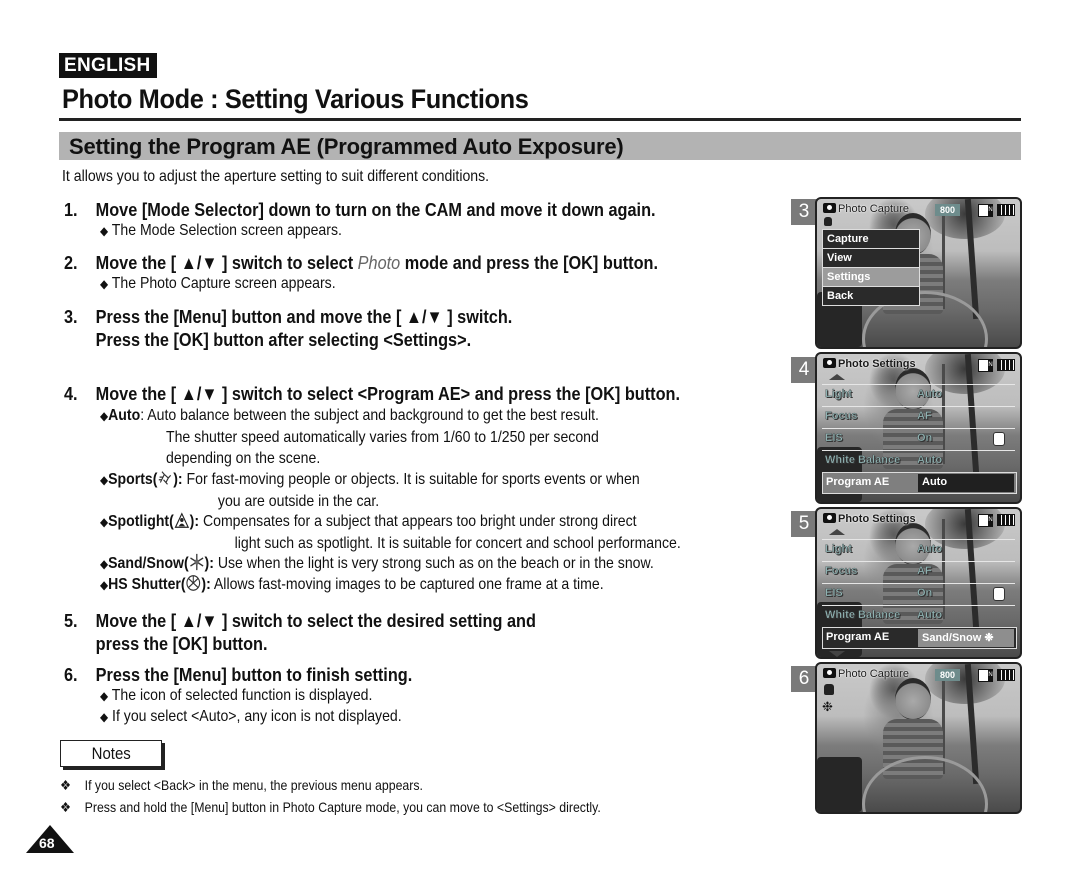 Image resolution: width=1080 pixels, height=880 pixels. I want to click on page-number-text: 68, so click(47, 843).